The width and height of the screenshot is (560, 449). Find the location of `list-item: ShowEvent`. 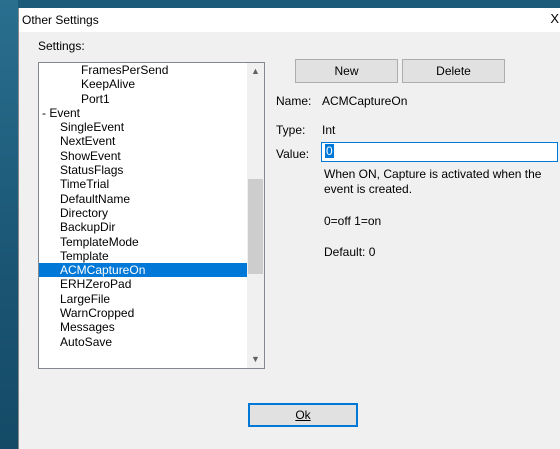

list-item: ShowEvent is located at coordinates (143, 156).